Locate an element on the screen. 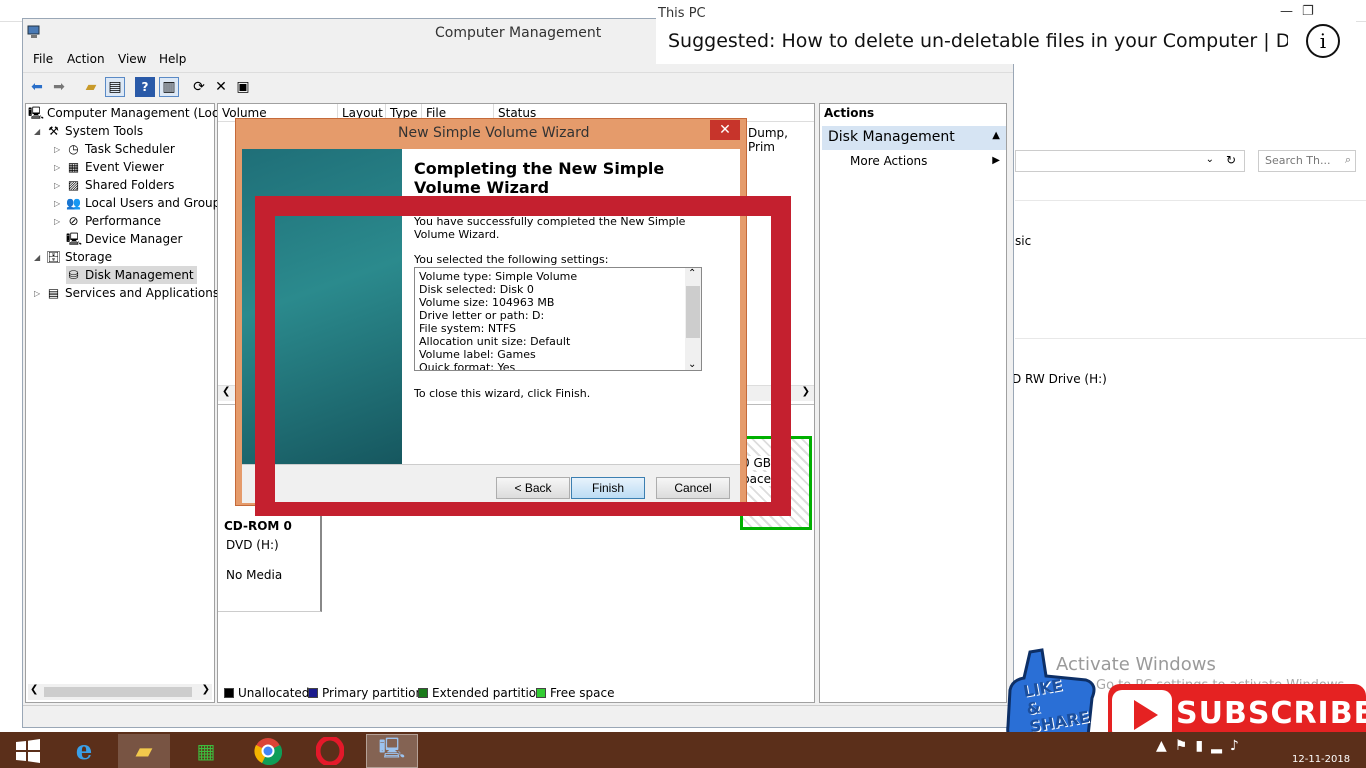  refresh-icon: ↻ is located at coordinates (1231, 160).